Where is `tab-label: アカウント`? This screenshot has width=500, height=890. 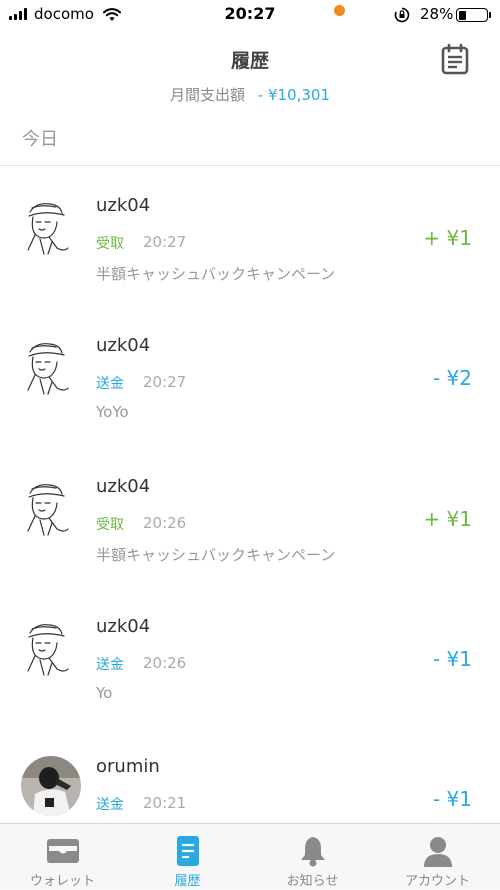 tab-label: アカウント is located at coordinates (437, 881).